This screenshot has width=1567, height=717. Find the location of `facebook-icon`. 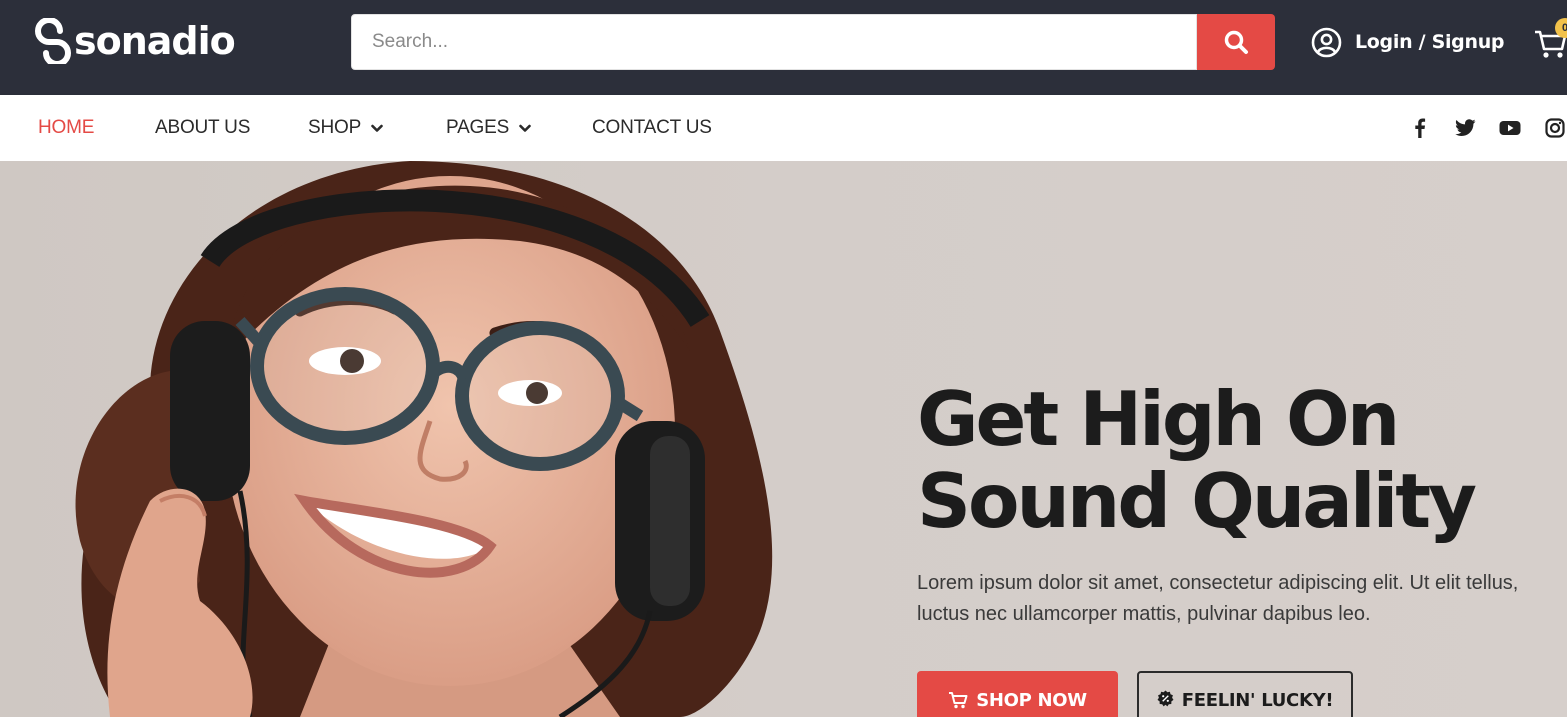

facebook-icon is located at coordinates (1420, 128).